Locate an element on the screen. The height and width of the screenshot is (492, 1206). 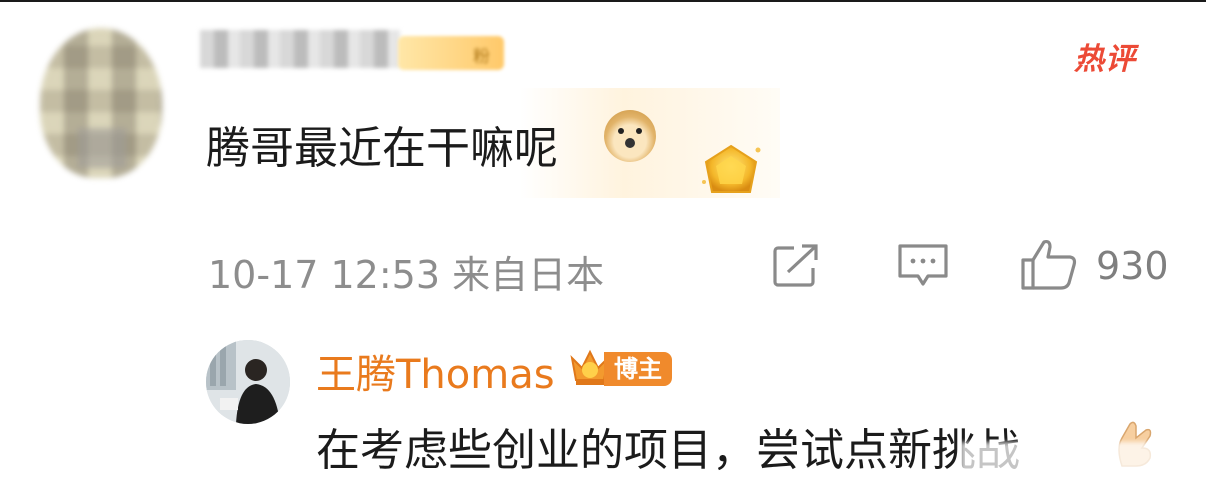
avatar-photo is located at coordinates (248, 382).